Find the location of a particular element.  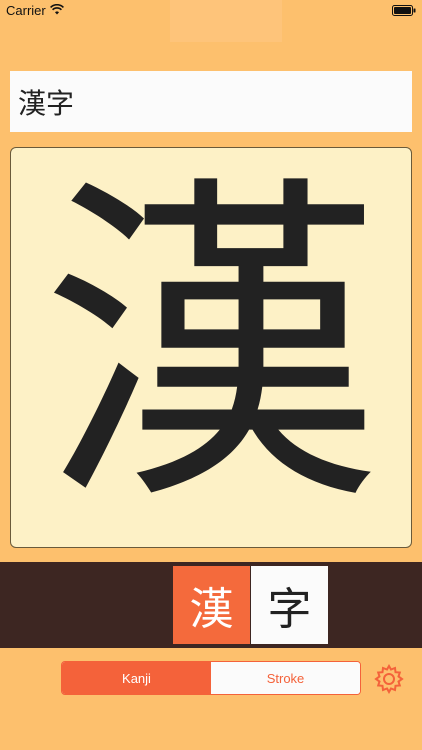

header-highlight is located at coordinates (226, 21).